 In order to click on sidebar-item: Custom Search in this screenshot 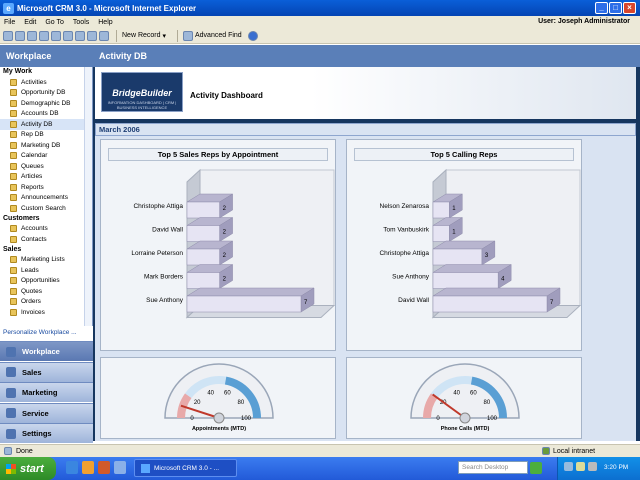, I will do `click(46, 208)`.